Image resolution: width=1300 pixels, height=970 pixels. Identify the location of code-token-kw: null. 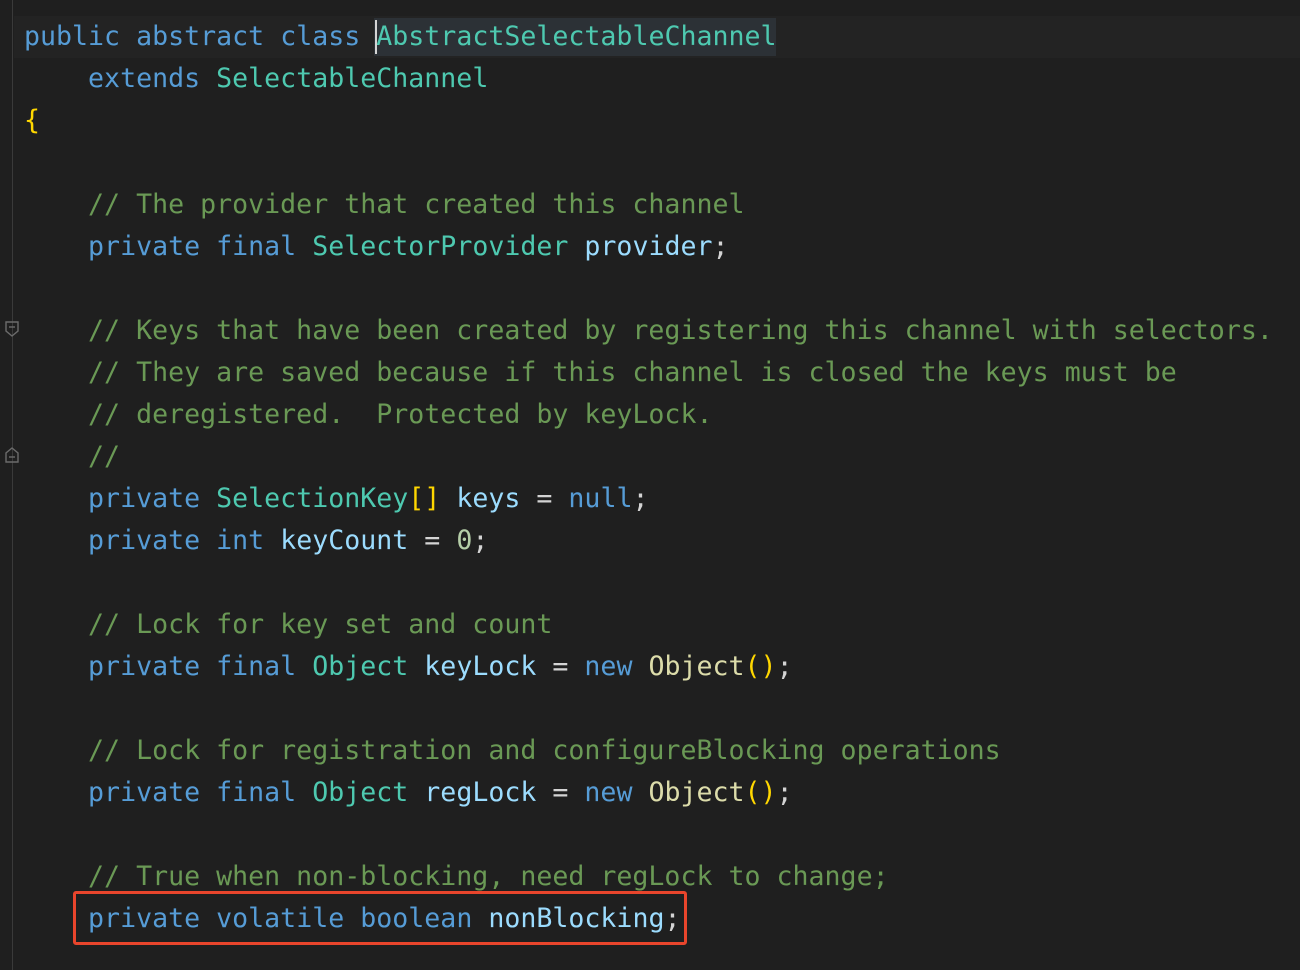
(600, 498).